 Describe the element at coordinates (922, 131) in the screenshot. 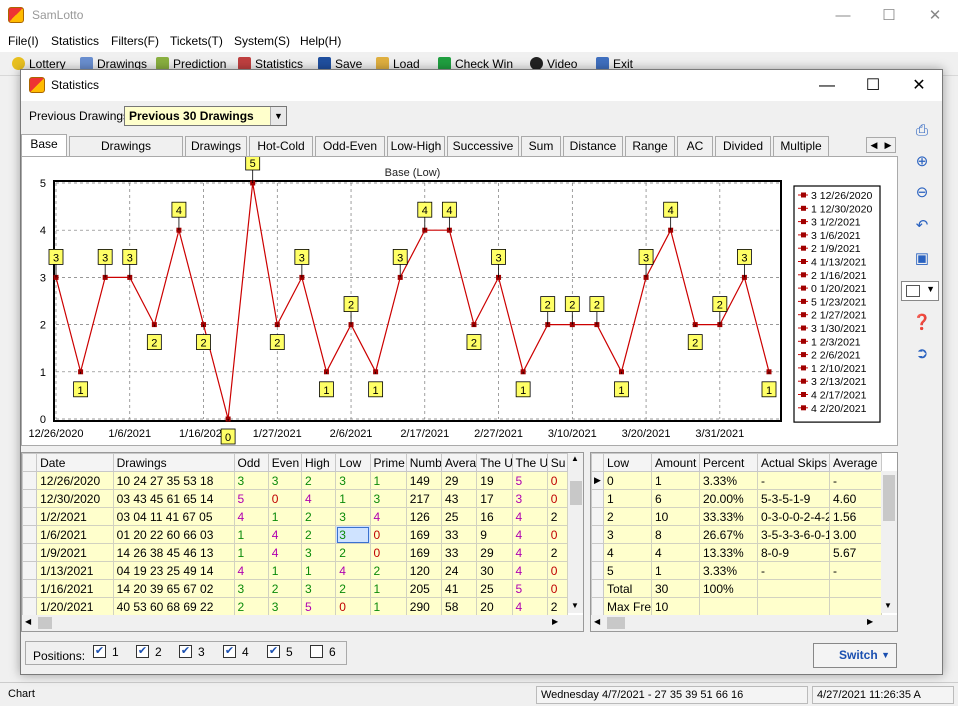

I see `print-icon: ⎙` at that location.